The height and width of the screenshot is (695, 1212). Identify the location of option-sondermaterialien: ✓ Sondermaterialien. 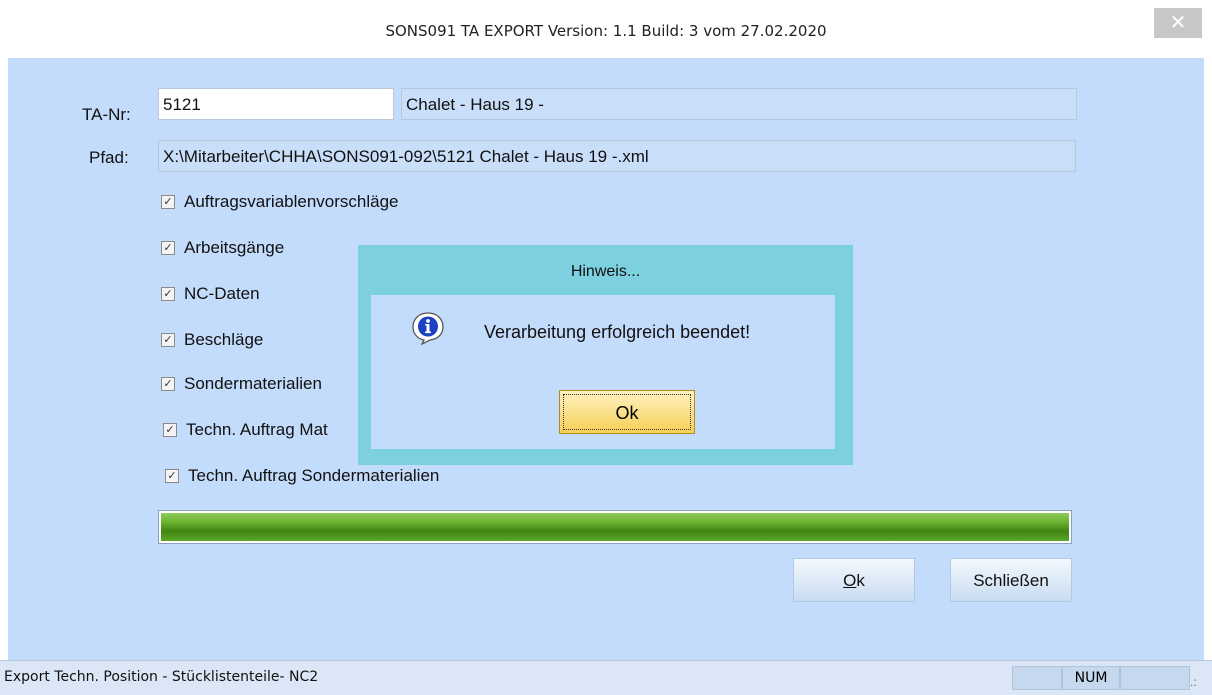
(241, 384).